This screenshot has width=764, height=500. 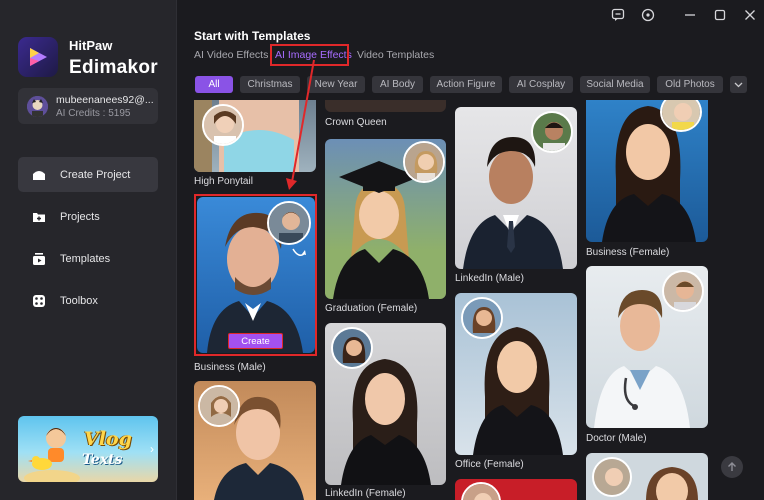 I want to click on card-label: LinkedIn (Male), so click(x=489, y=278).